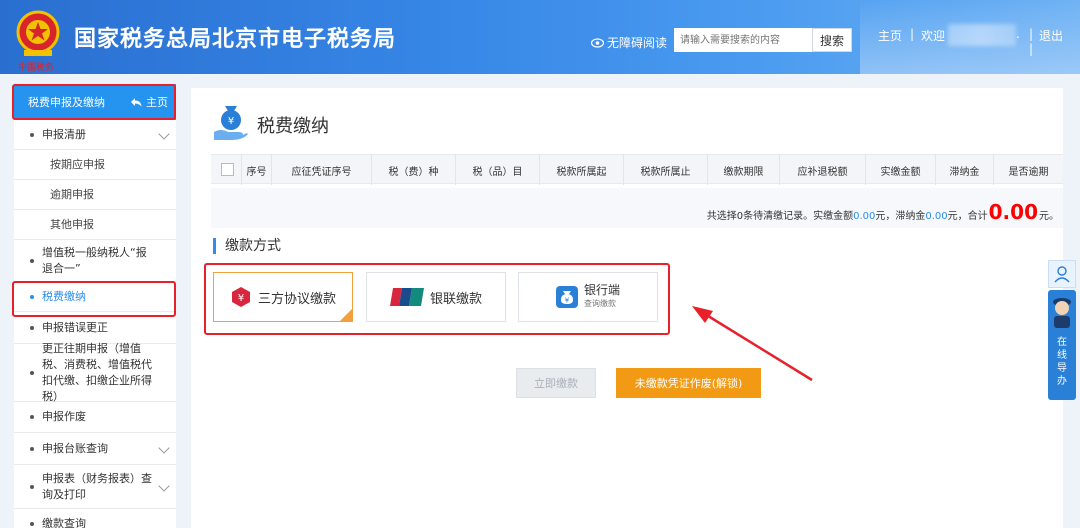 This screenshot has height=528, width=1080. Describe the element at coordinates (1062, 313) in the screenshot. I see `guide-avatar-icon` at that location.